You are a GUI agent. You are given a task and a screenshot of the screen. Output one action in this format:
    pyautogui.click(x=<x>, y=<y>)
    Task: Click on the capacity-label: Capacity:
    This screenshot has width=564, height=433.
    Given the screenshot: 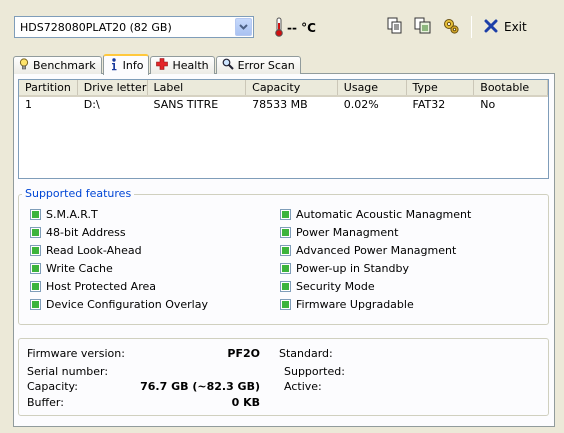 What is the action you would take?
    pyautogui.click(x=52, y=386)
    